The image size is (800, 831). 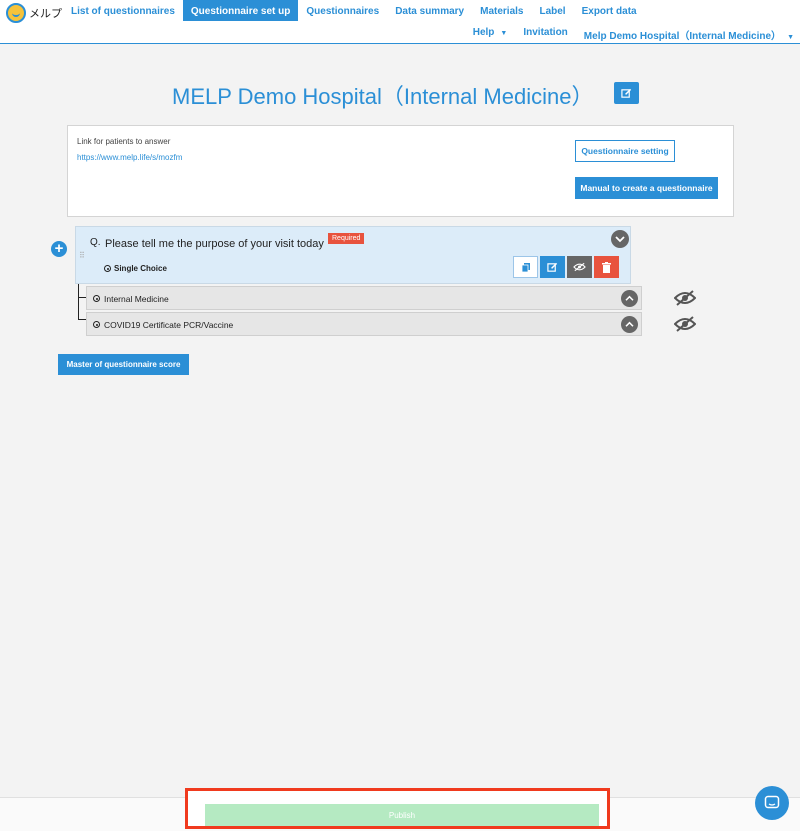 I want to click on edit-title-button, so click(x=626, y=93).